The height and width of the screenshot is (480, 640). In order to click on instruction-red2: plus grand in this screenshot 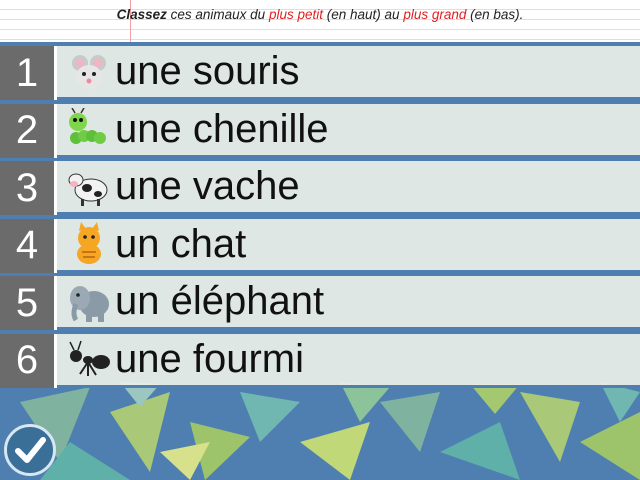, I will do `click(435, 14)`.